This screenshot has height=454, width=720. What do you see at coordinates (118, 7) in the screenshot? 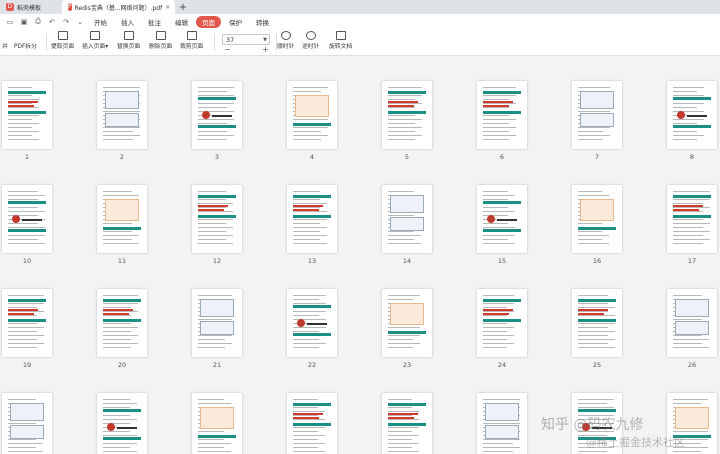
I see `tab-pdf-document: P Redis宝典（基...网络问题）.pdf ✕` at bounding box center [118, 7].